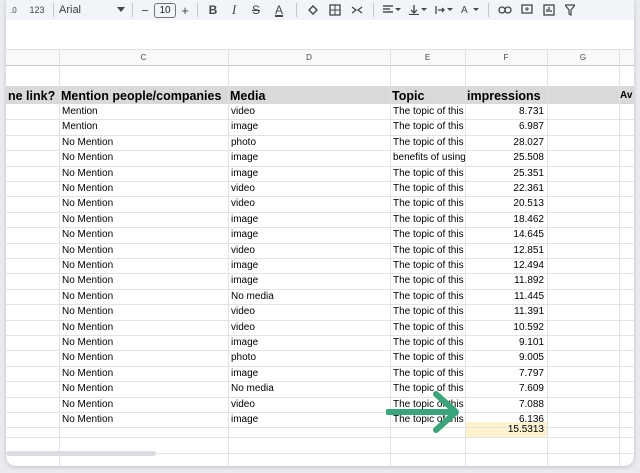 This screenshot has width=640, height=473. What do you see at coordinates (16, 10) in the screenshot?
I see `format-percent-icon: .0` at bounding box center [16, 10].